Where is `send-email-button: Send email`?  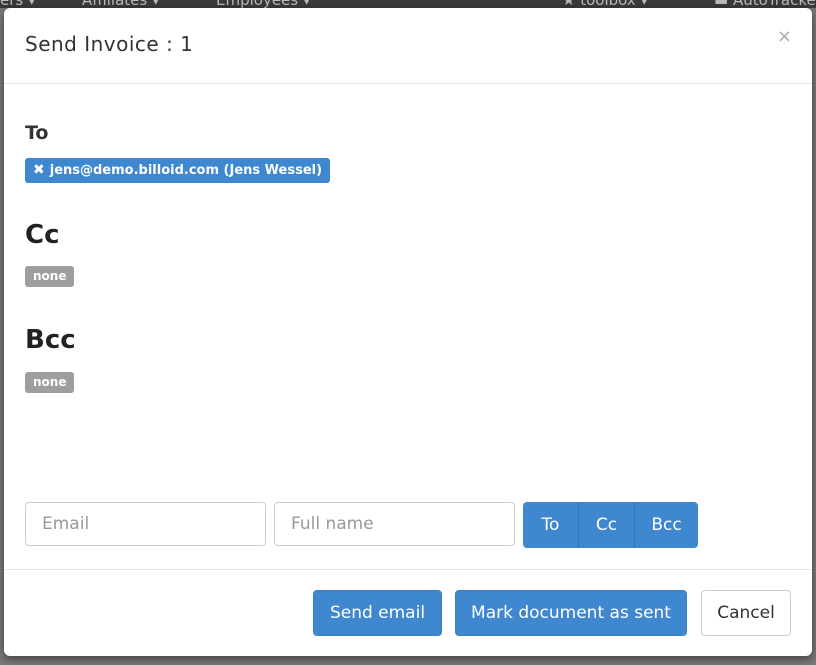 send-email-button: Send email is located at coordinates (377, 613).